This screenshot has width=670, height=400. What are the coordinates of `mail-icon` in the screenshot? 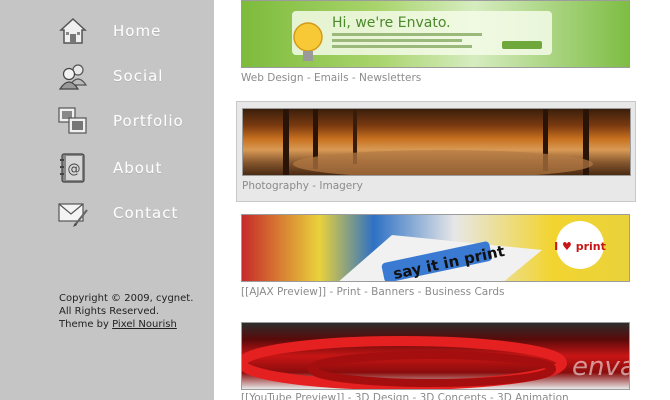 It's located at (73, 213).